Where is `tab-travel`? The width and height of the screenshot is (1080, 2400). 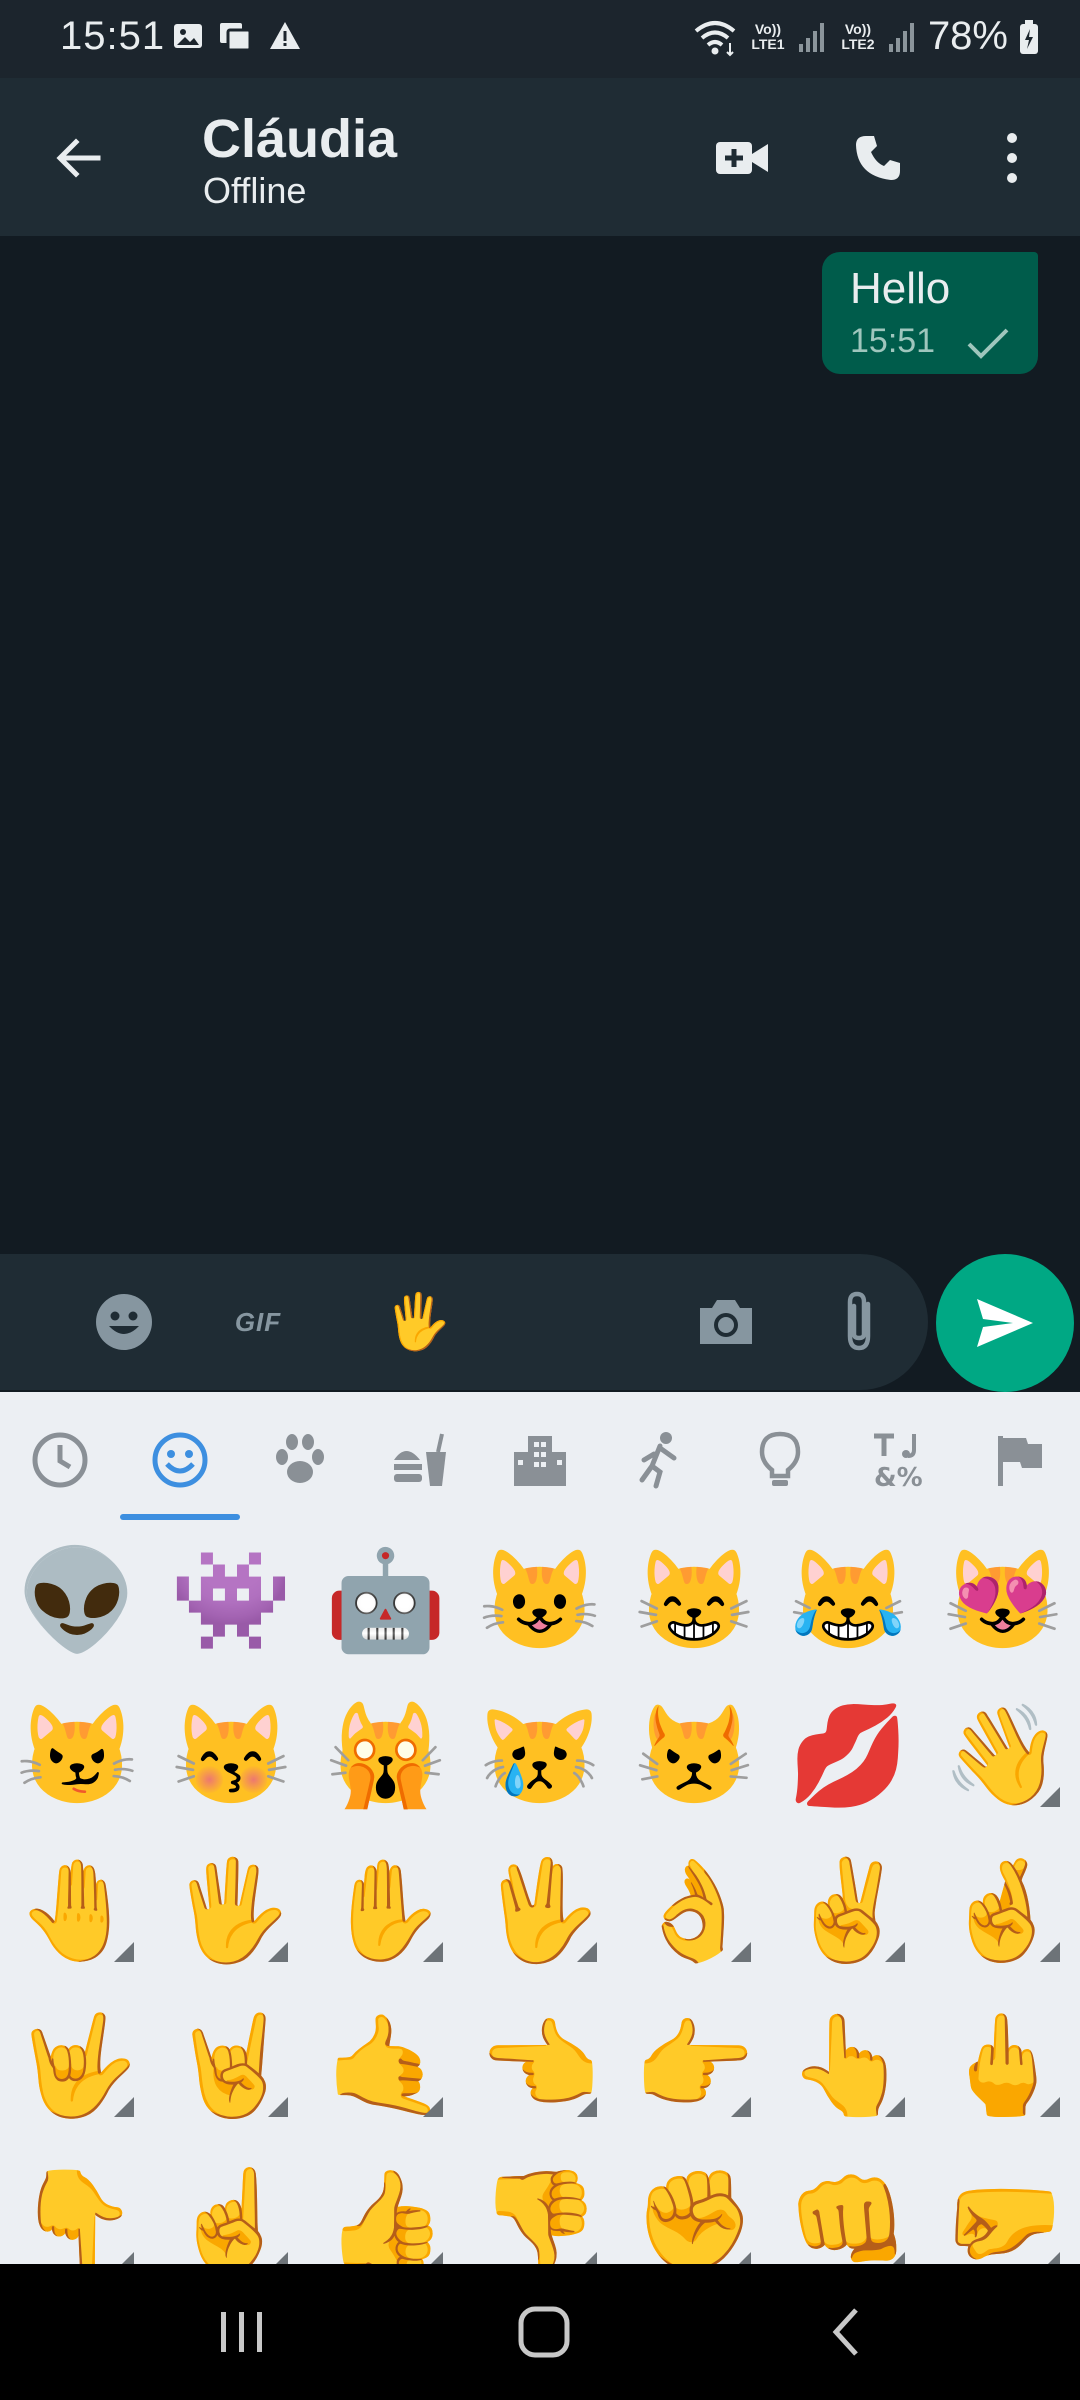
tab-travel is located at coordinates (540, 1460).